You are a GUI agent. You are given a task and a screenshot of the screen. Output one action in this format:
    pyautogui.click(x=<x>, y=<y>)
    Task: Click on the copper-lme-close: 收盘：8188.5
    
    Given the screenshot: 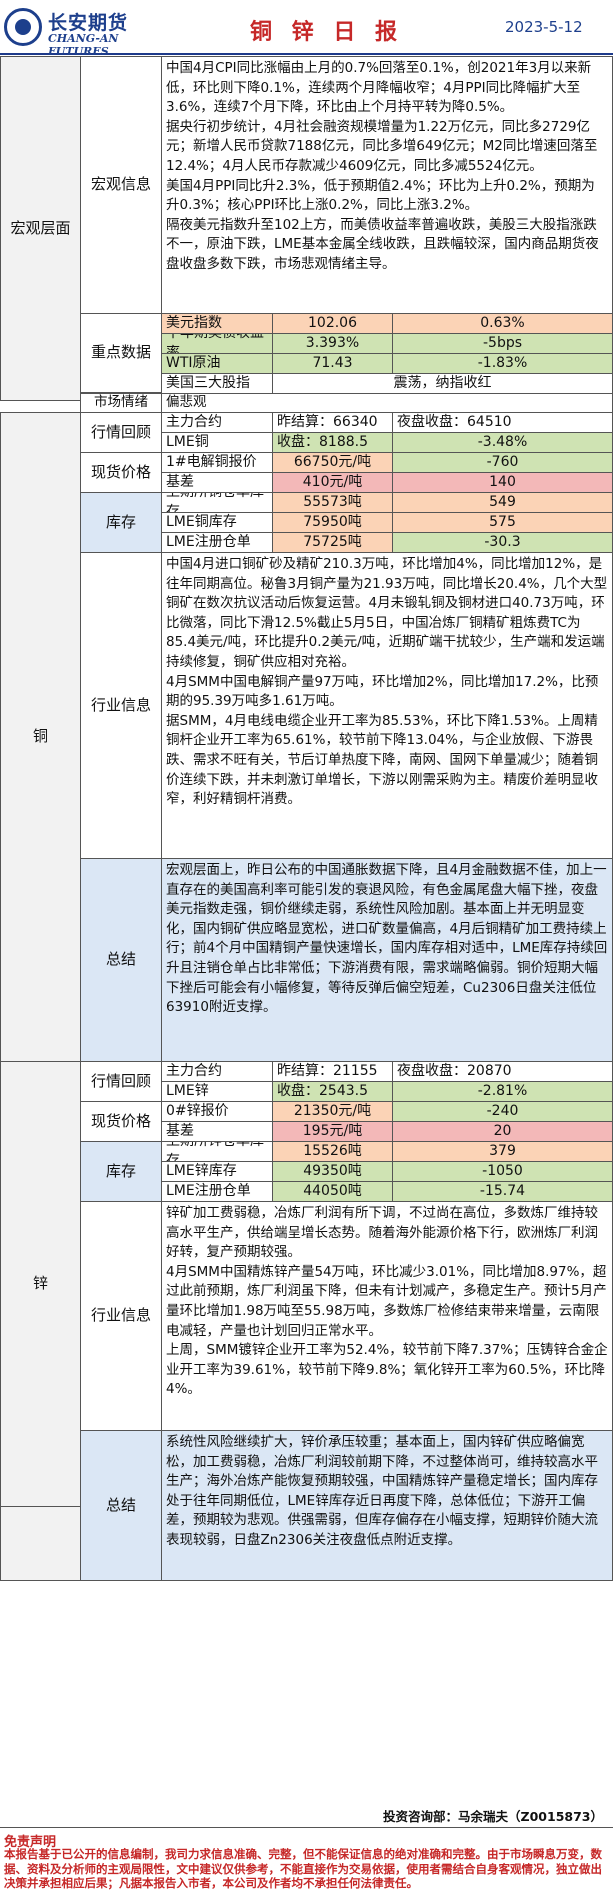 What is the action you would take?
    pyautogui.click(x=332, y=442)
    